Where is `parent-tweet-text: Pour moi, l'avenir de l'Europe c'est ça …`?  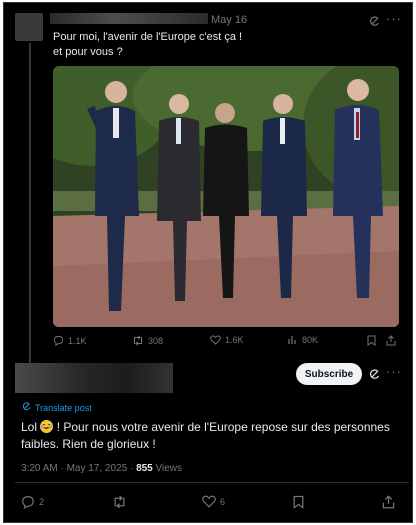
parent-tweet-text: Pour moi, l'avenir de l'Europe c'est ça … is located at coordinates (218, 45).